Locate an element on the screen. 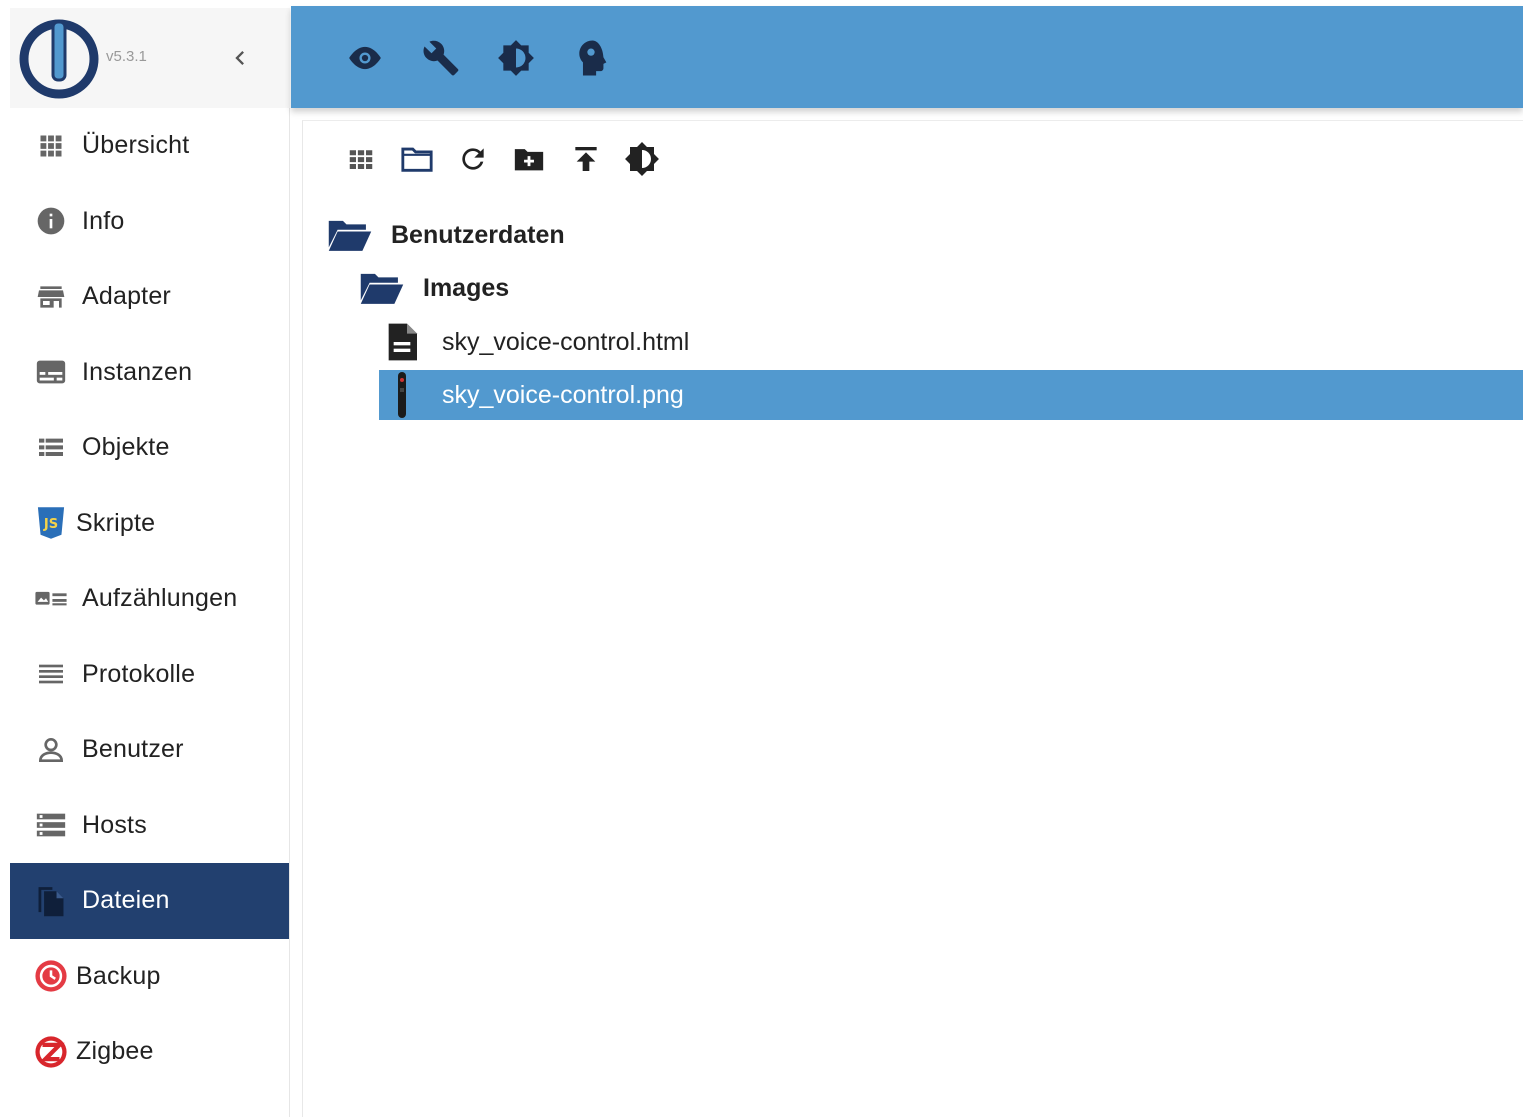 This screenshot has width=1523, height=1117. tree-label: Images is located at coordinates (466, 287).